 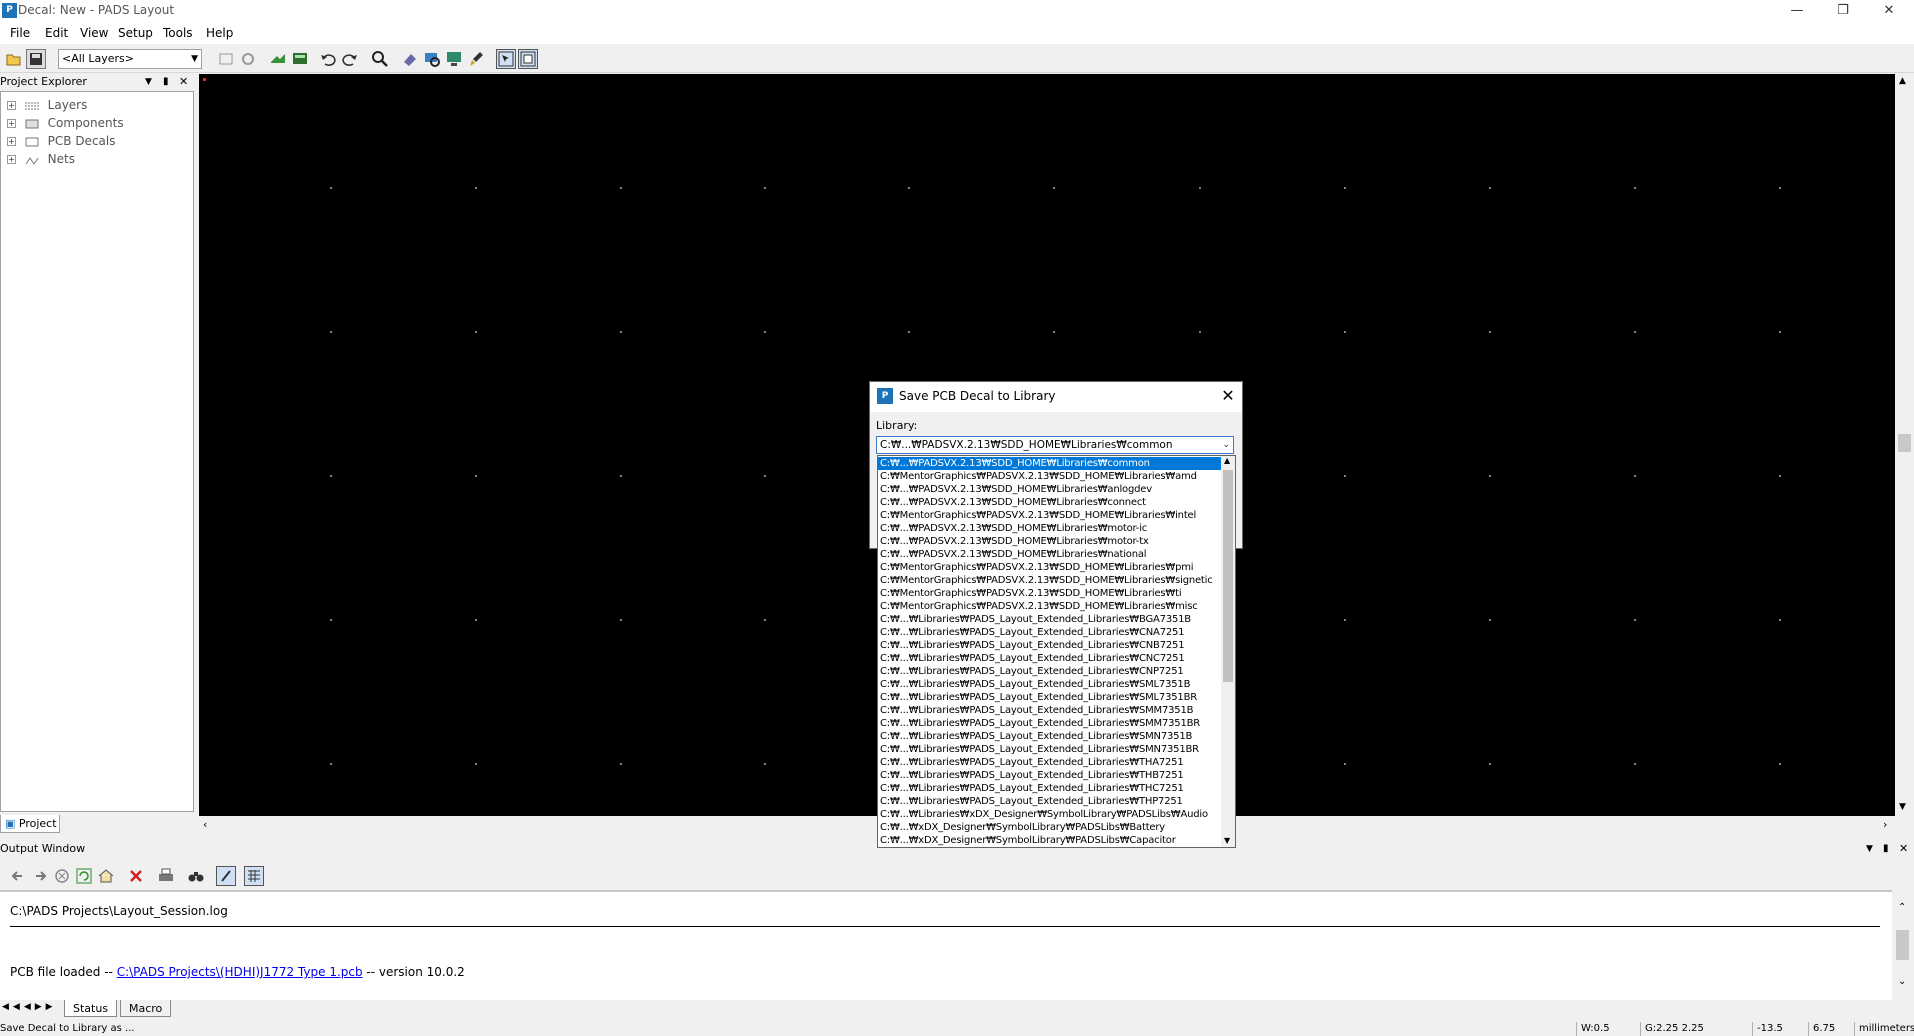 What do you see at coordinates (130, 59) in the screenshot?
I see `layer-select: <All Layers> ▼` at bounding box center [130, 59].